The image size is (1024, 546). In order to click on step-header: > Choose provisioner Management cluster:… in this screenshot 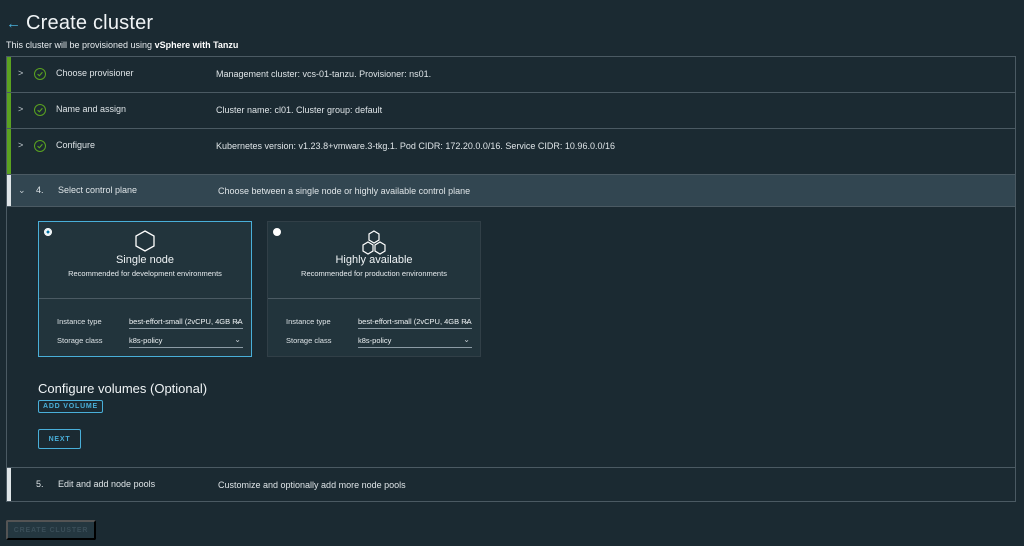, I will do `click(511, 74)`.